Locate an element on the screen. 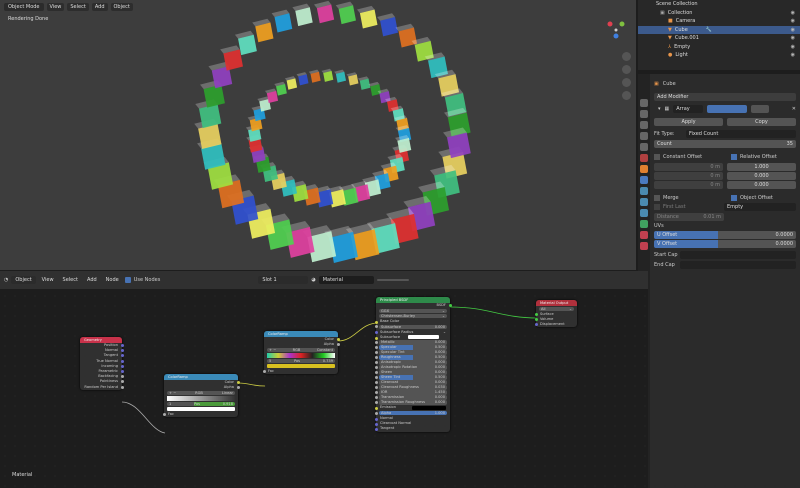 The height and width of the screenshot is (488, 800). modifier-tab is located at coordinates (644, 180).